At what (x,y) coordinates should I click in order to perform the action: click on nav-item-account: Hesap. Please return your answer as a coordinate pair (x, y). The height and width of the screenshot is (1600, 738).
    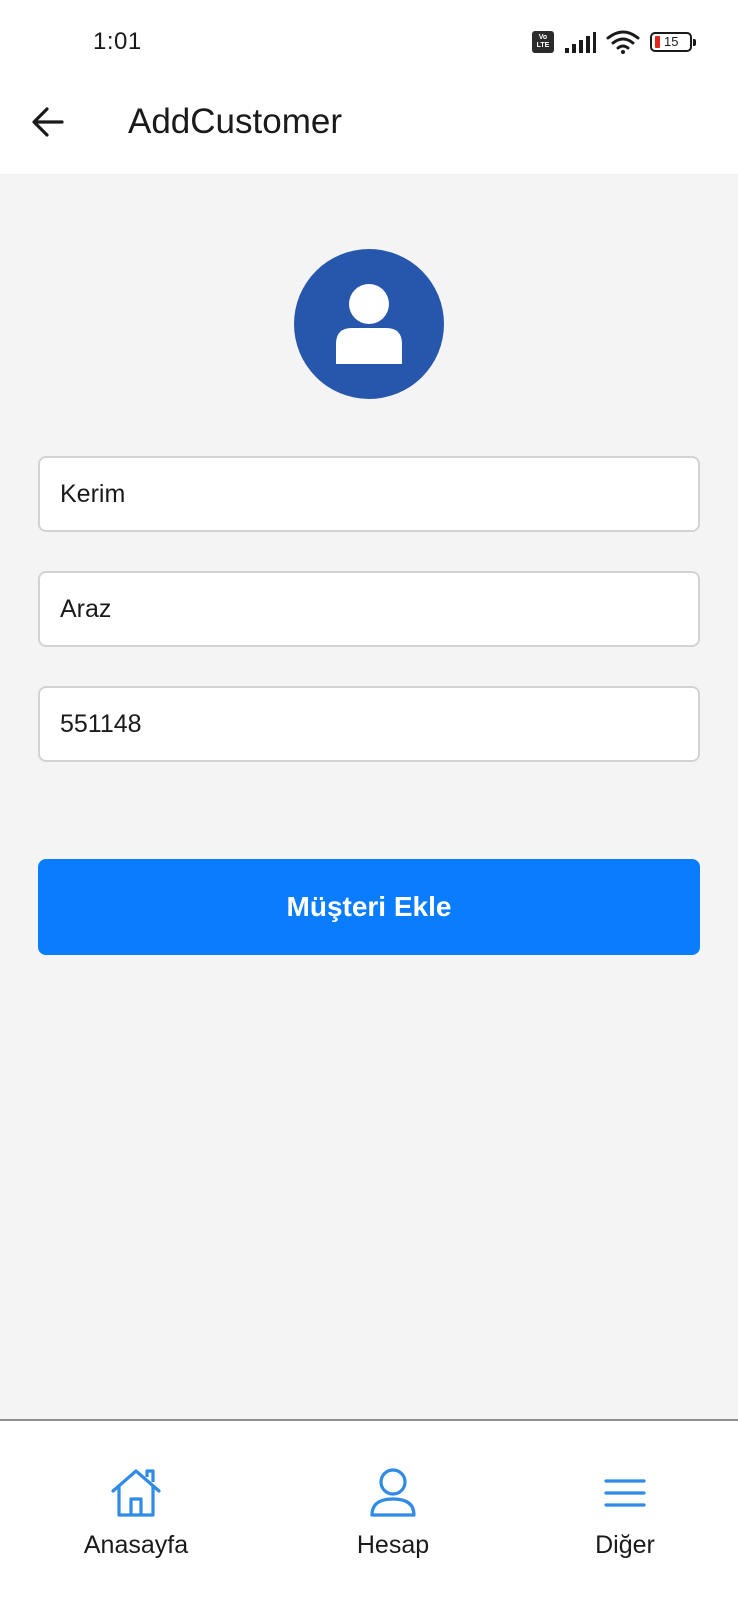
    Looking at the image, I should click on (393, 1512).